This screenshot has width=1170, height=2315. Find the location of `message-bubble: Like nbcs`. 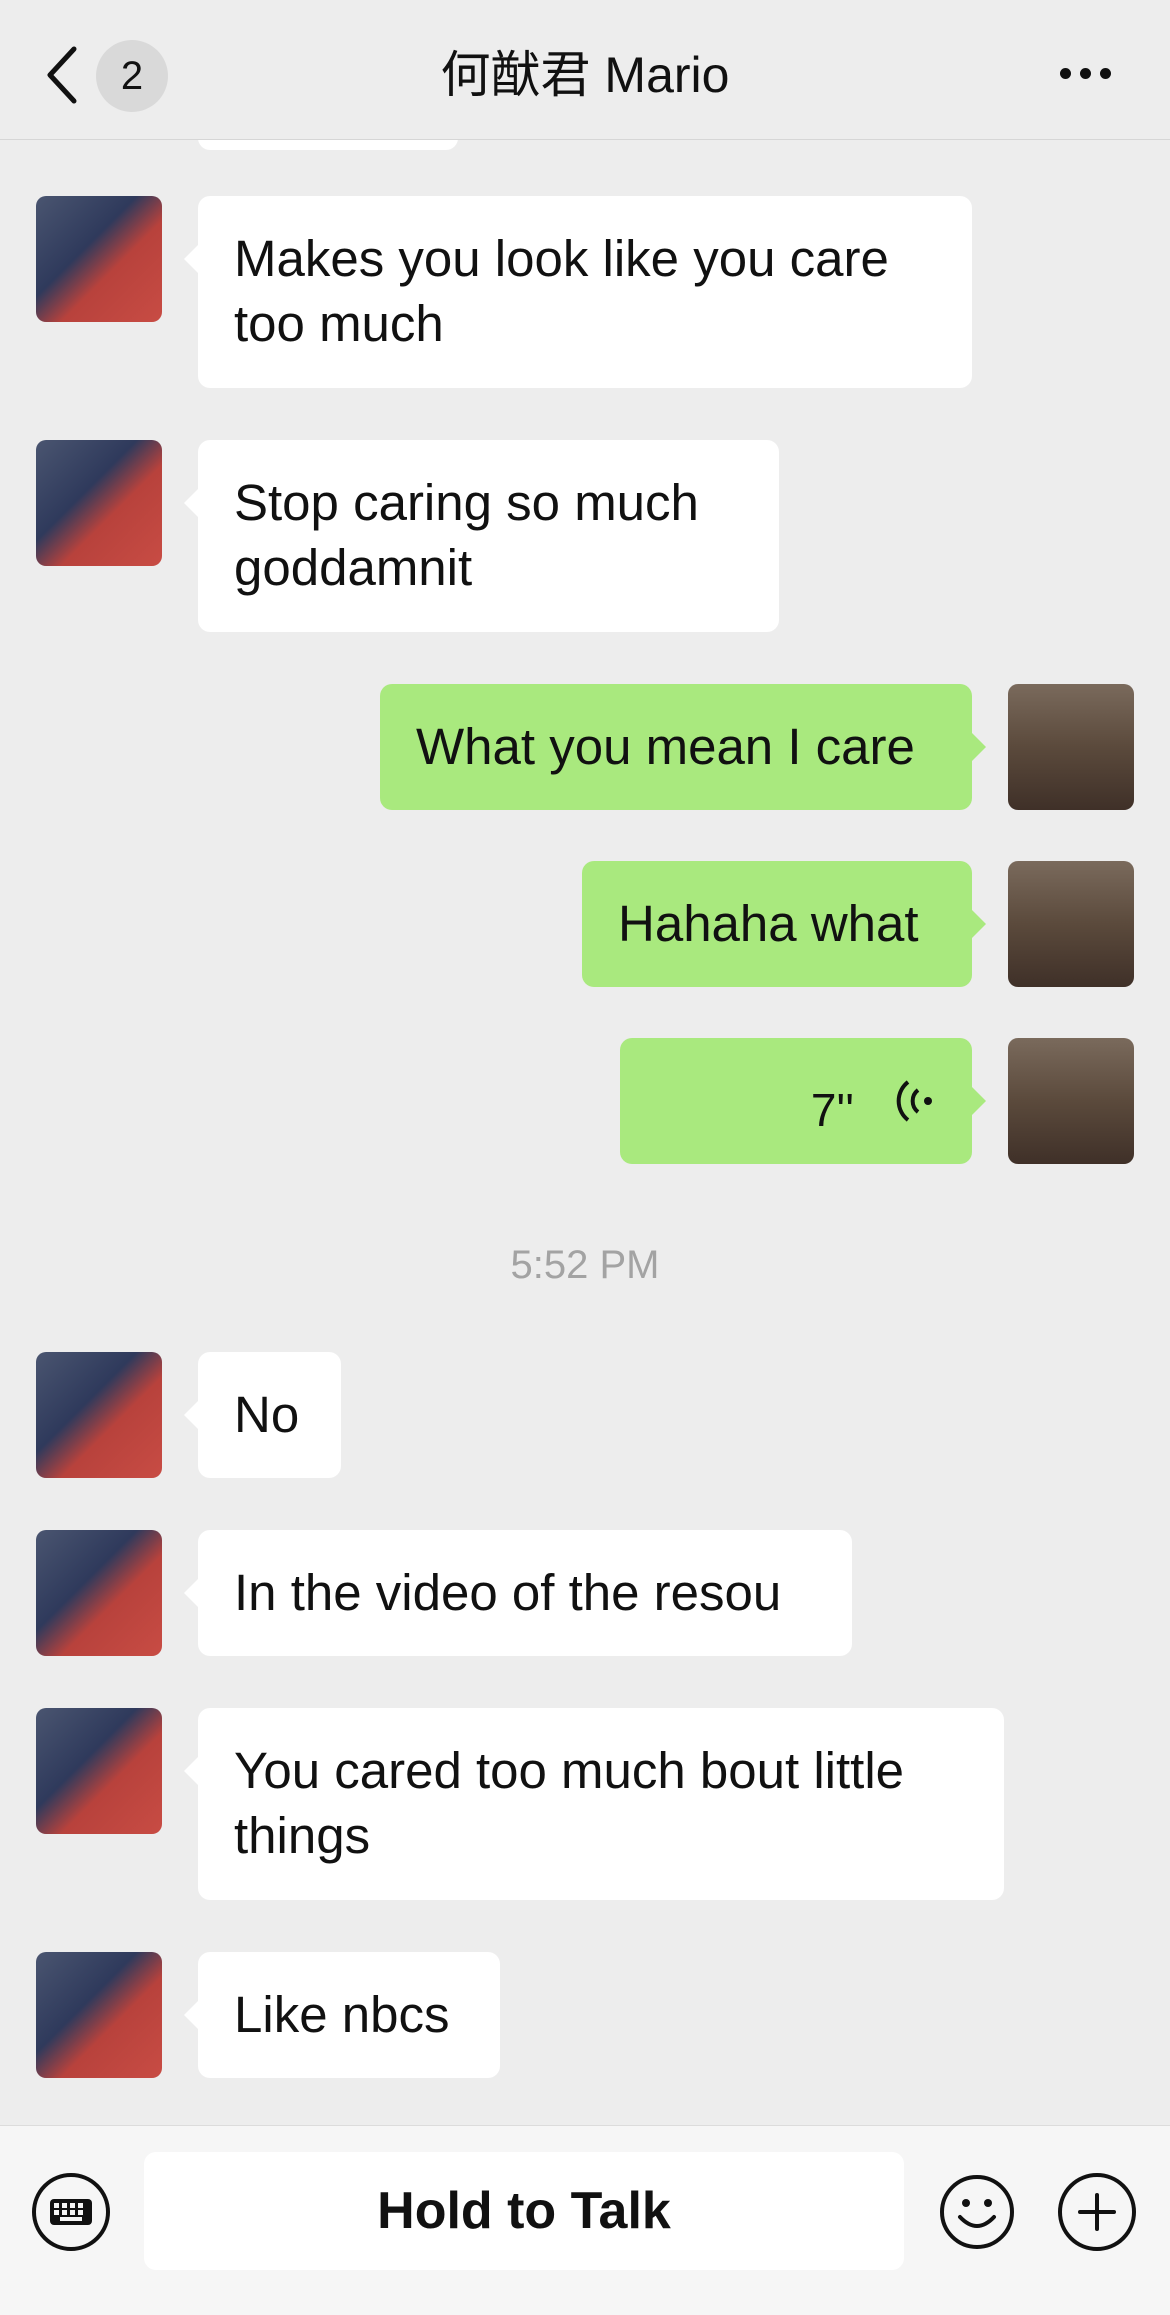

message-bubble: Like nbcs is located at coordinates (342, 2015).